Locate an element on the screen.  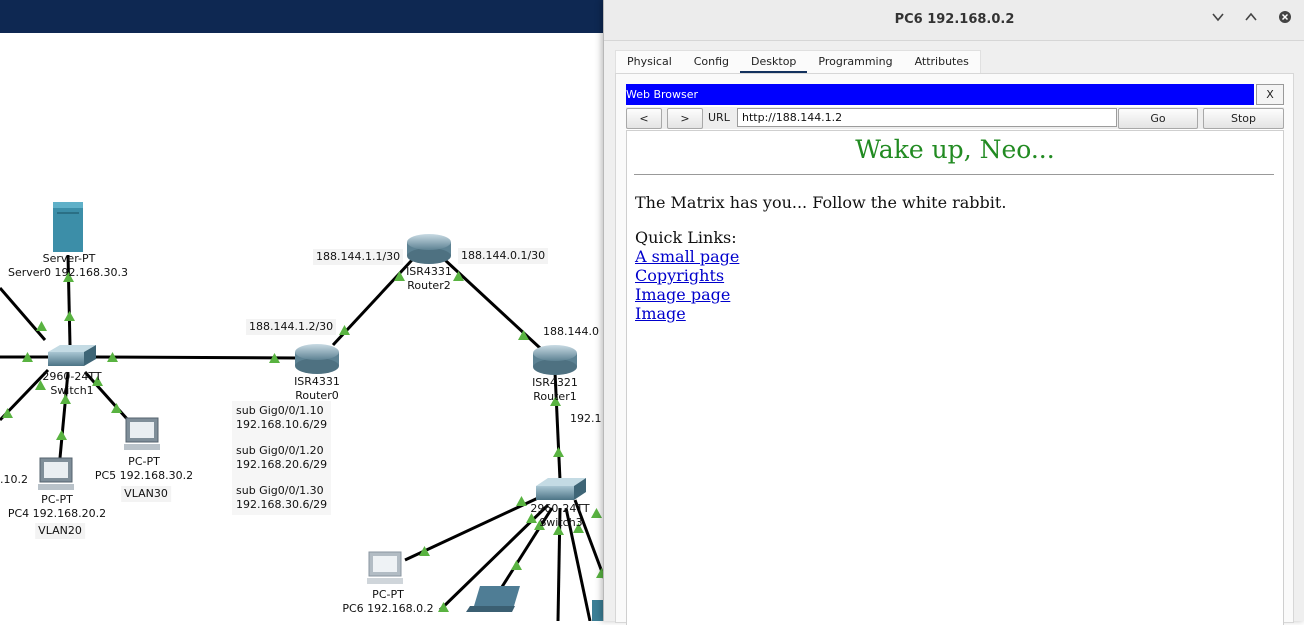
window-title: PC6 192.168.0.2 is located at coordinates (954, 19).